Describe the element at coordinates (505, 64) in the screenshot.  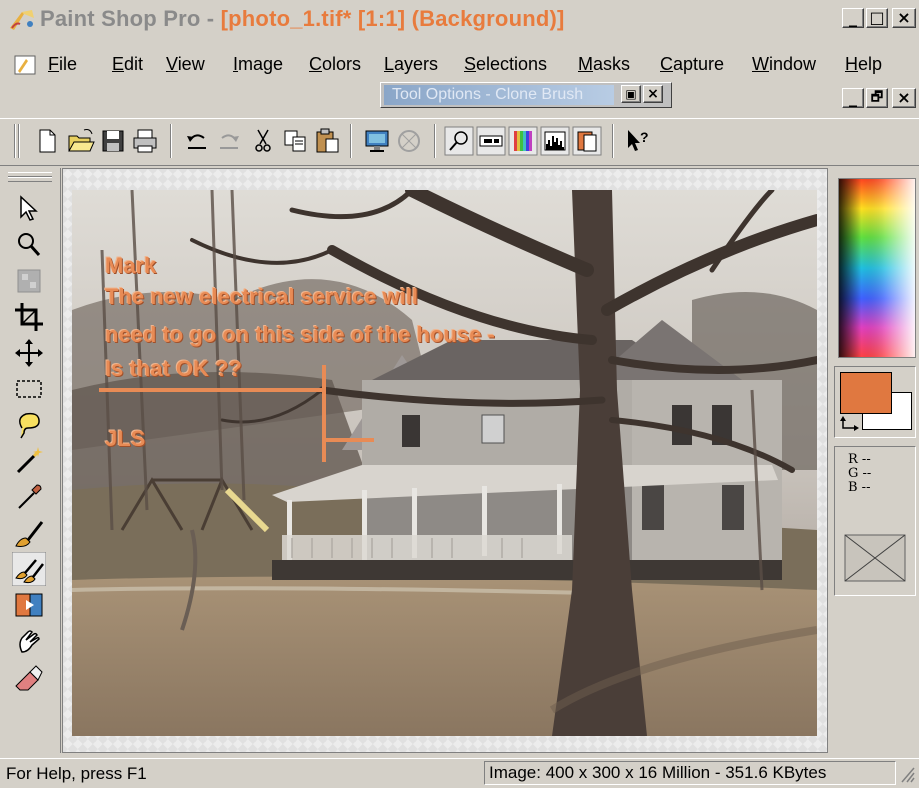
I see `menu-selections: Selections` at that location.